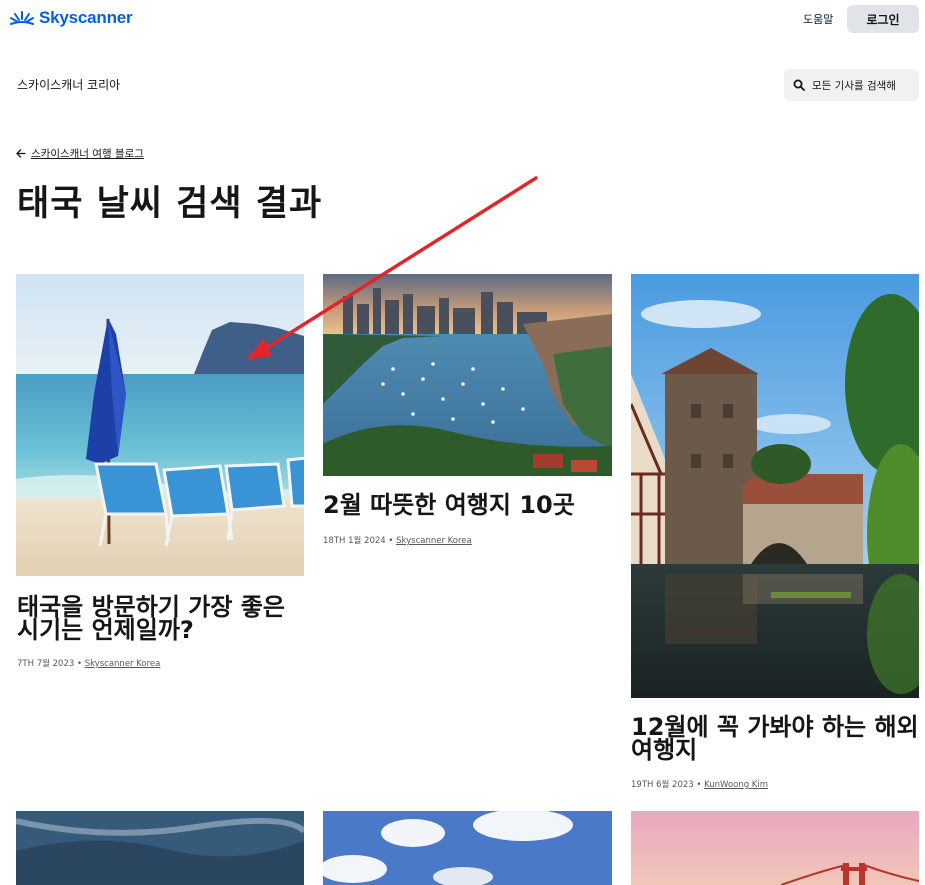  I want to click on article-image-sydney, so click(467, 375).